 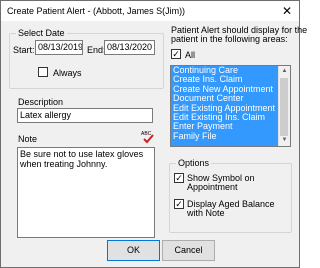 I want to click on list-item: Edit Existing Ins. Claim, so click(x=225, y=117).